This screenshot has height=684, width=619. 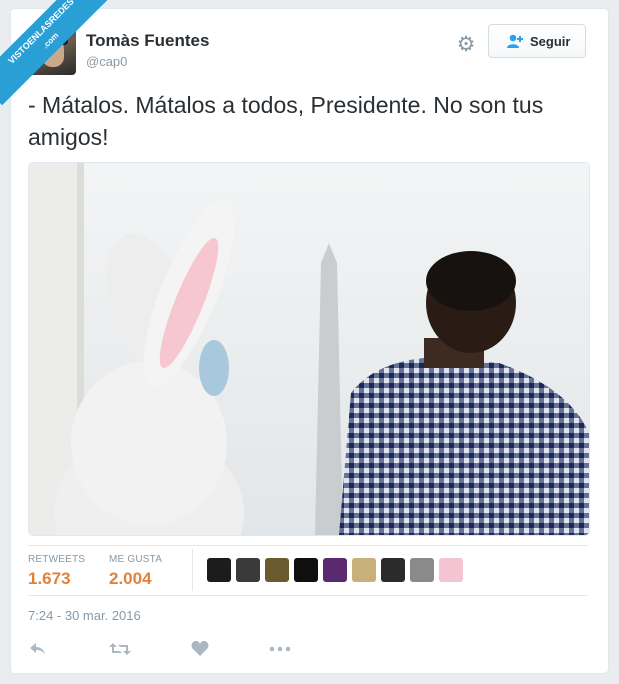 What do you see at coordinates (38, 649) in the screenshot?
I see `reply-icon` at bounding box center [38, 649].